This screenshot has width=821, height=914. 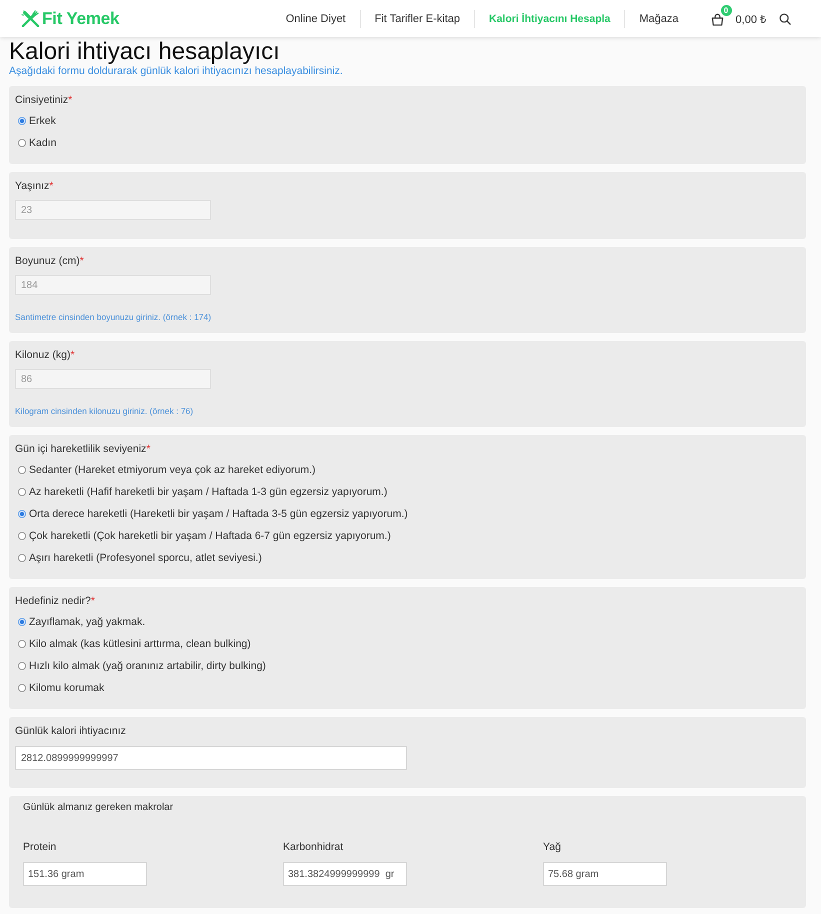 What do you see at coordinates (55, 601) in the screenshot?
I see `field-label: Hedefiniz nedir?*` at bounding box center [55, 601].